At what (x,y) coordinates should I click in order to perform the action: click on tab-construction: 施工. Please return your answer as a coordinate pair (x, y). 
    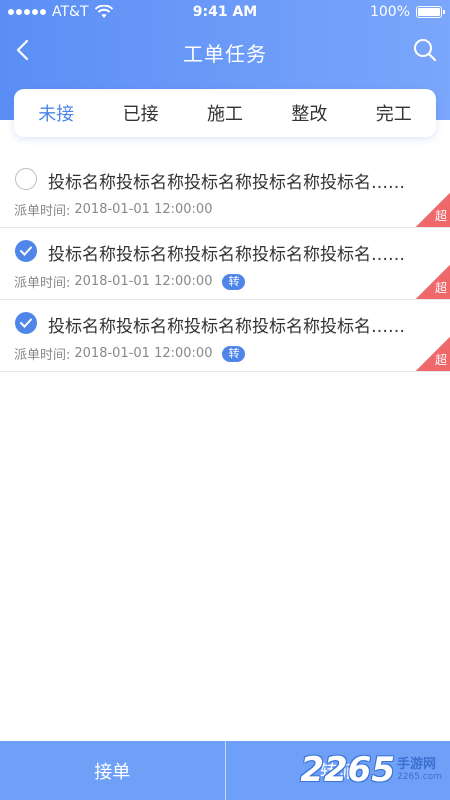
    Looking at the image, I should click on (225, 113).